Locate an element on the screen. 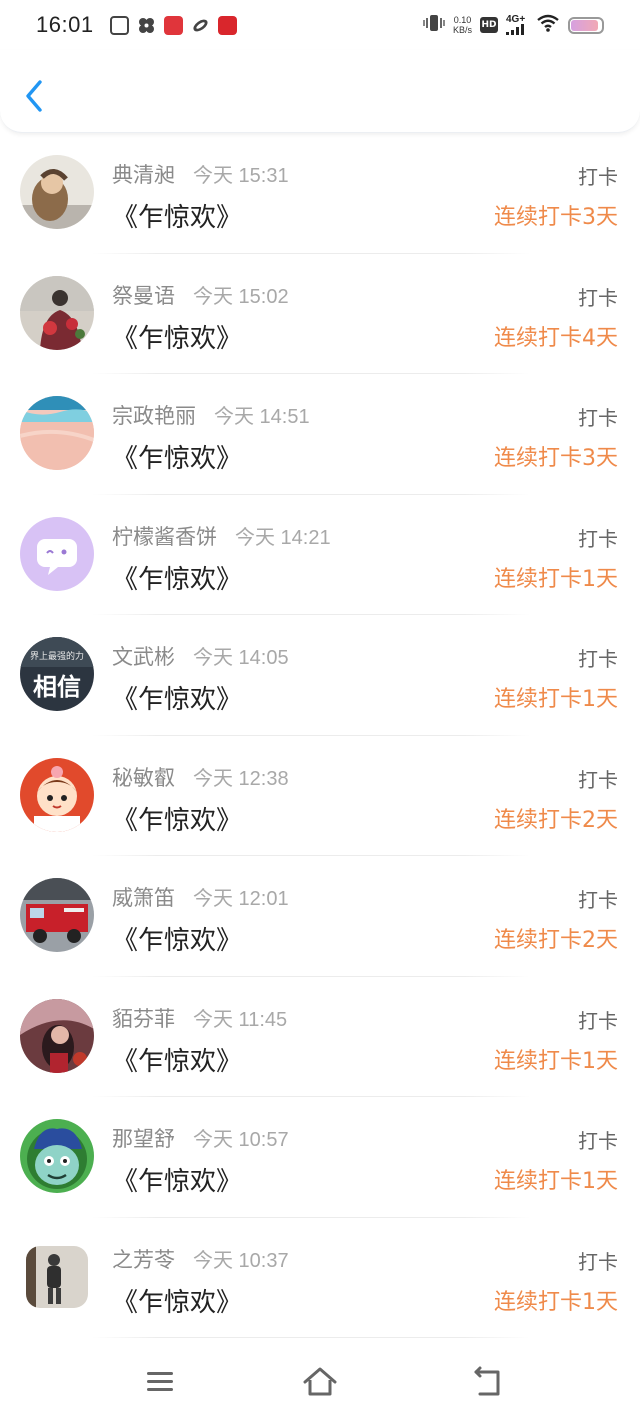 The width and height of the screenshot is (640, 1422). header is located at coordinates (320, 91).